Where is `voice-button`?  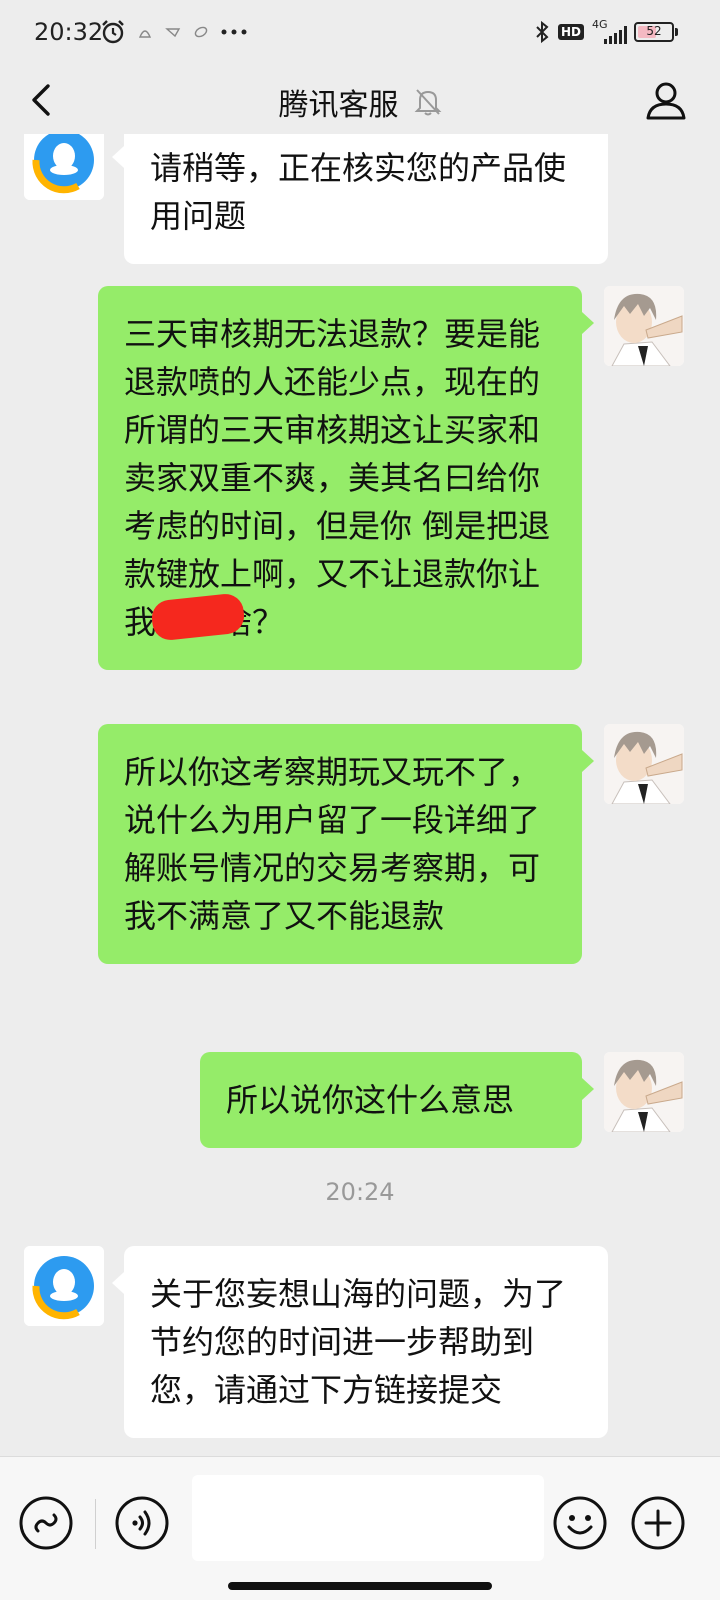 voice-button is located at coordinates (142, 1523).